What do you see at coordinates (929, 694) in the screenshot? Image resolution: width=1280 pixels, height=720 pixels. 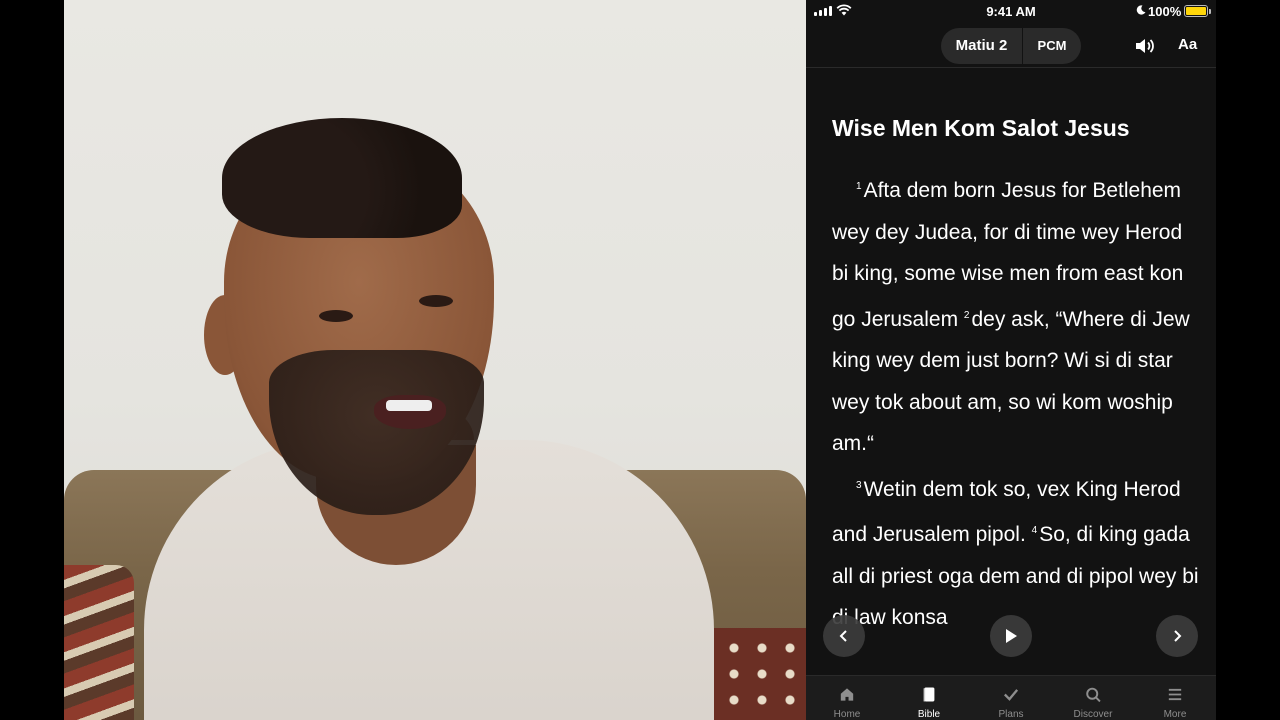 I see `book-icon` at bounding box center [929, 694].